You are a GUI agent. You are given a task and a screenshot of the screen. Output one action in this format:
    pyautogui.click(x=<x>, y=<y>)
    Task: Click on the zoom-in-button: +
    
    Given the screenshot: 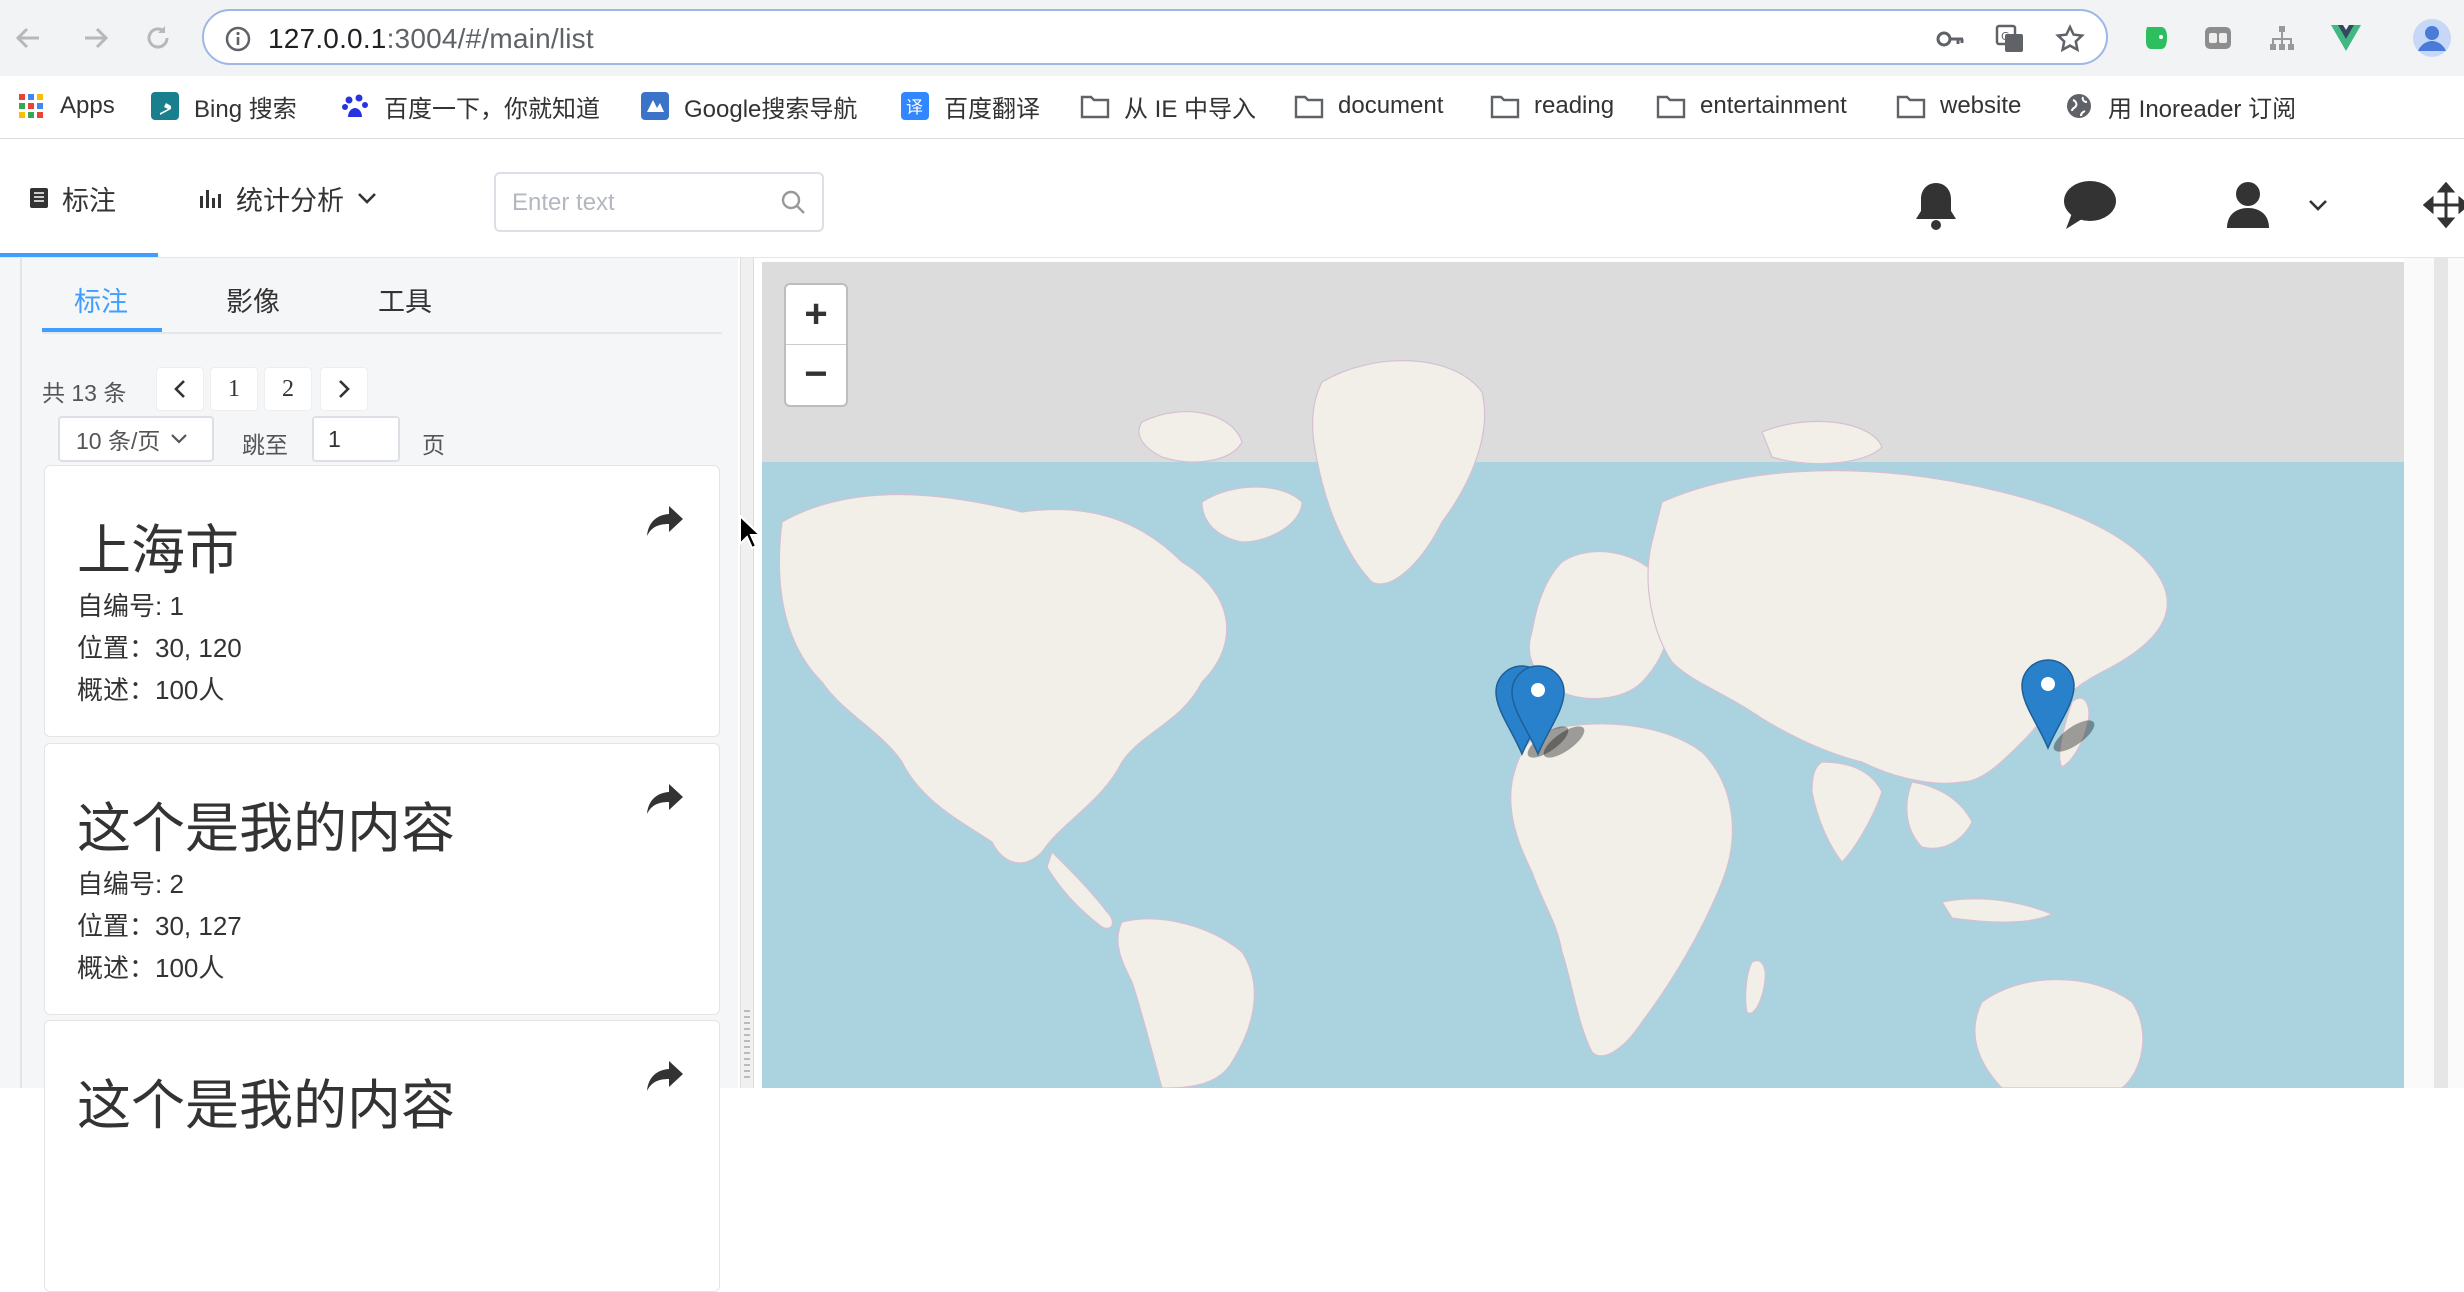 What is the action you would take?
    pyautogui.click(x=816, y=314)
    